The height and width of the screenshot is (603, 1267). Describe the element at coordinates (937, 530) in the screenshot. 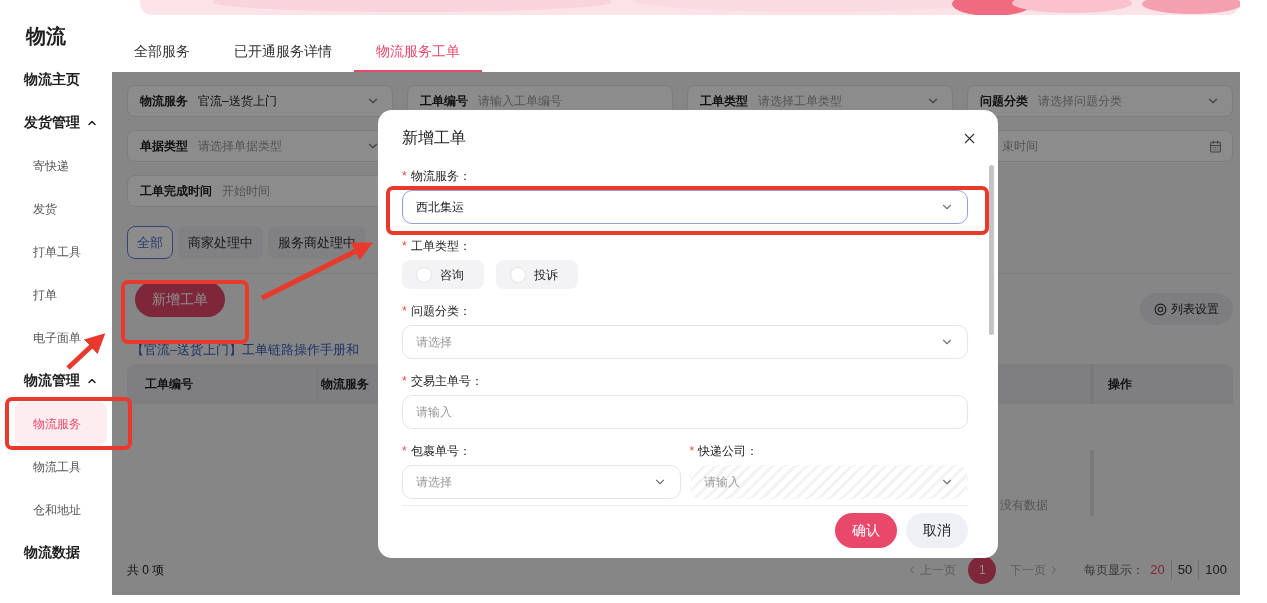

I see `cancel-button: 取消` at that location.